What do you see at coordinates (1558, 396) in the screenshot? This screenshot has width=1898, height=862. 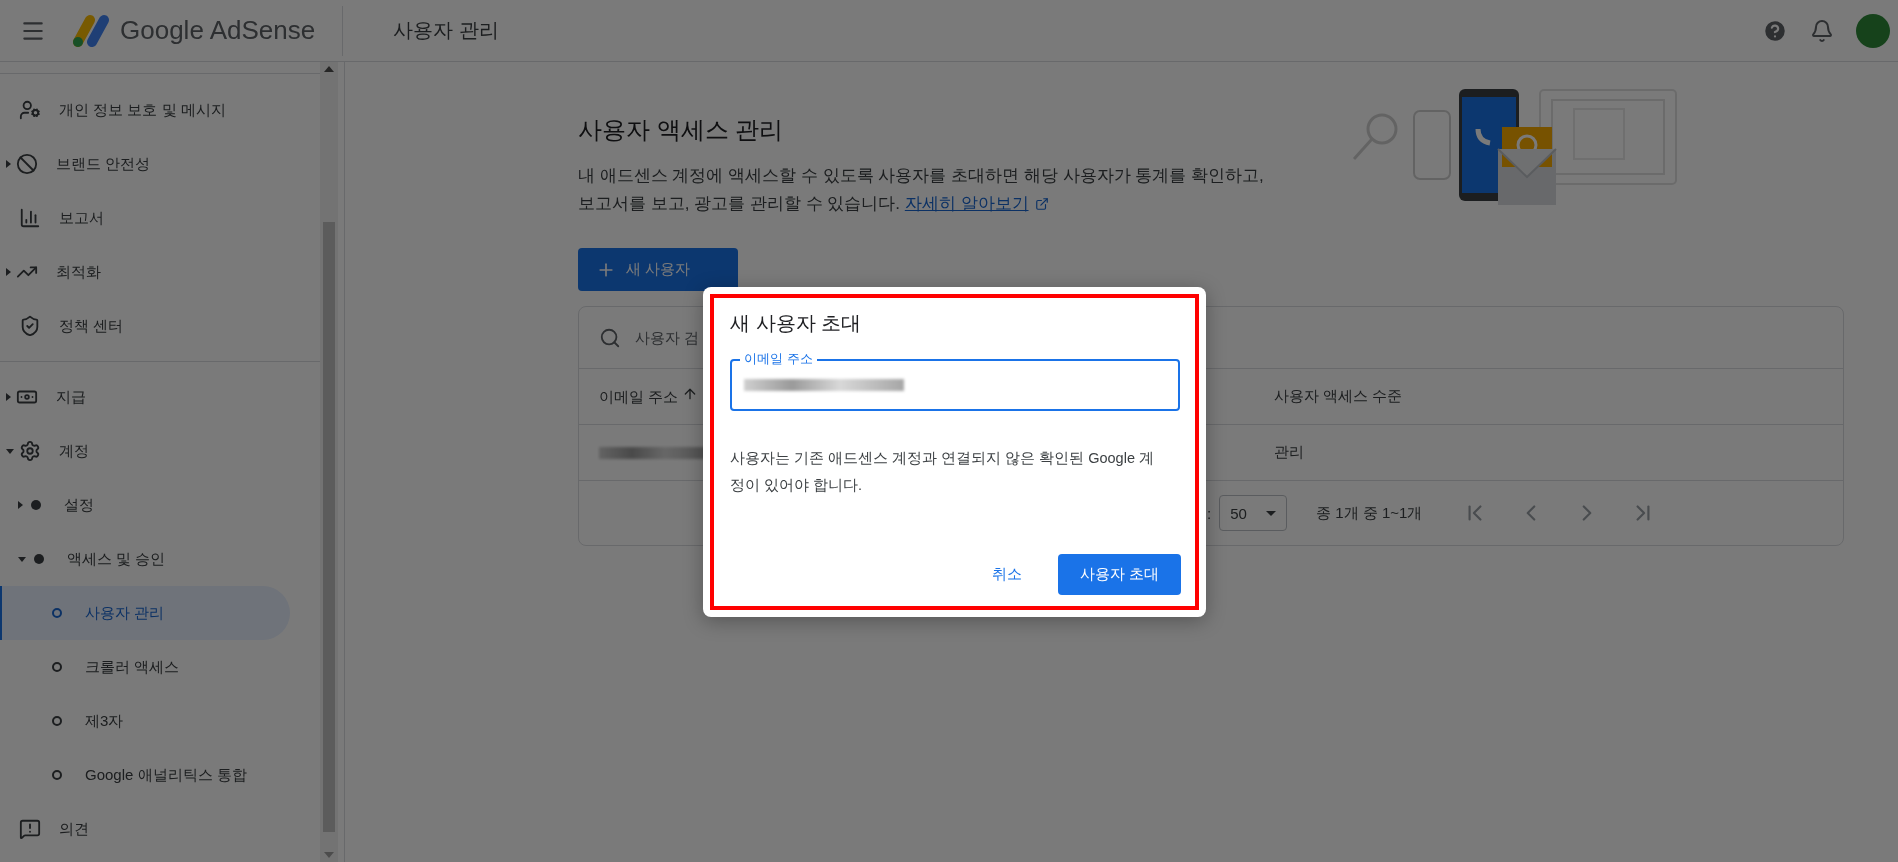 I see `column-header: 사용자 액세스 수준` at bounding box center [1558, 396].